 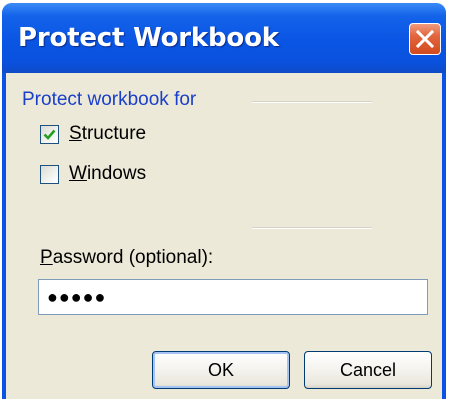 I want to click on password-label: Password (optional):, so click(x=127, y=257).